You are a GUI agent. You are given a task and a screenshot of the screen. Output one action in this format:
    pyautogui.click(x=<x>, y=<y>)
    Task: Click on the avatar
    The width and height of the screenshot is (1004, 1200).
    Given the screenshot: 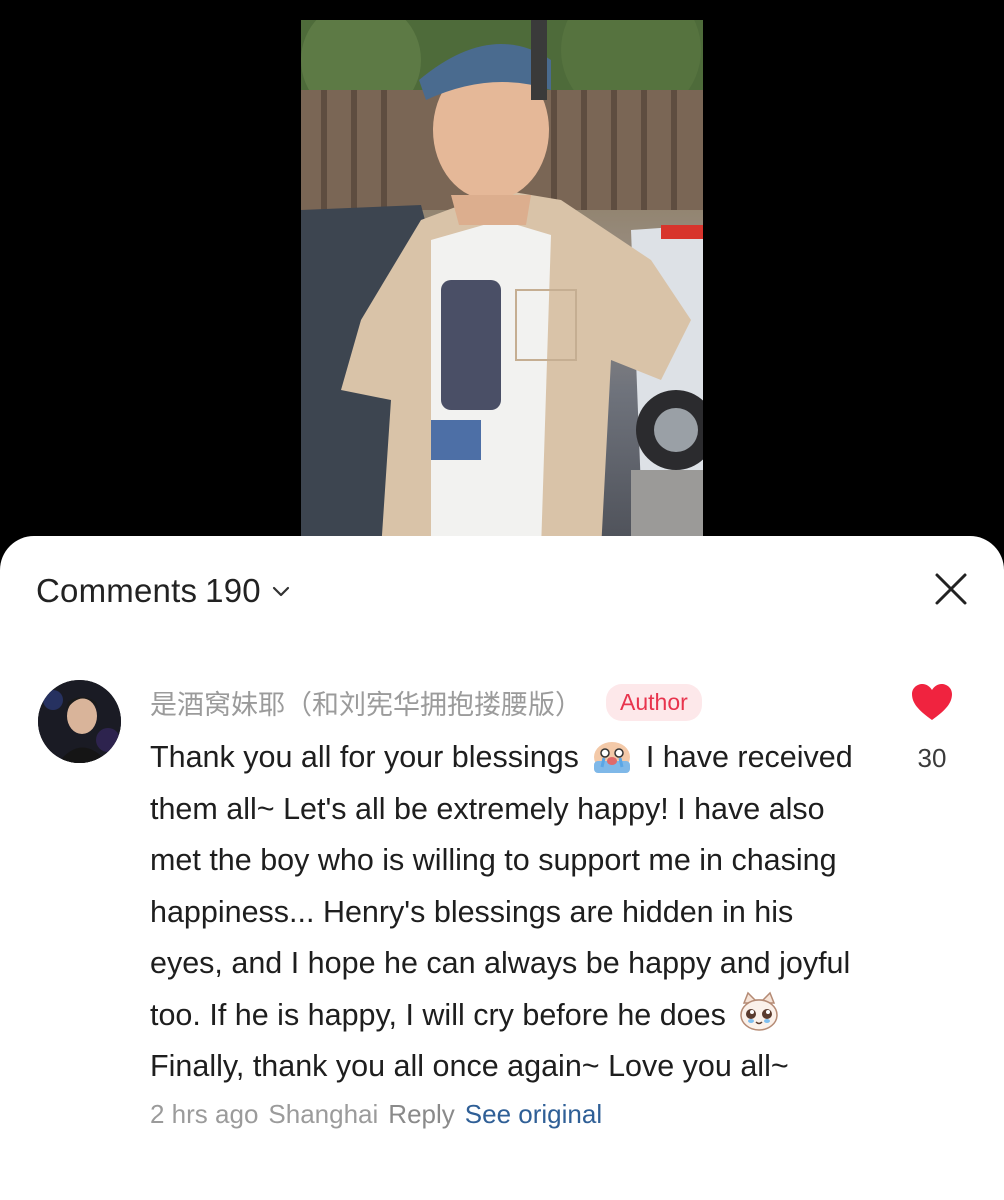 What is the action you would take?
    pyautogui.click(x=79, y=721)
    